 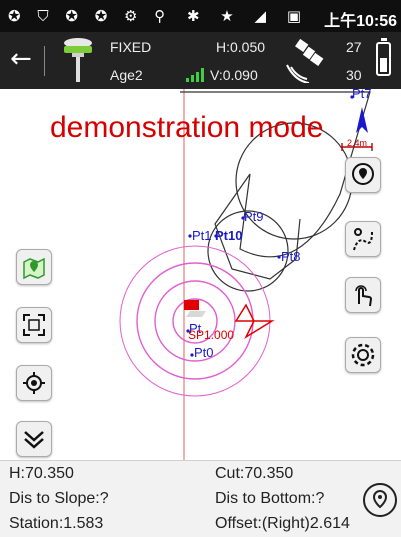 I want to click on offset-value: Offset:(Right)2.614, so click(x=282, y=523).